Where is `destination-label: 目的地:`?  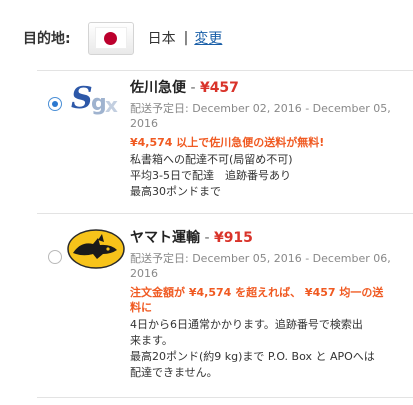 destination-label: 目的地: is located at coordinates (47, 39).